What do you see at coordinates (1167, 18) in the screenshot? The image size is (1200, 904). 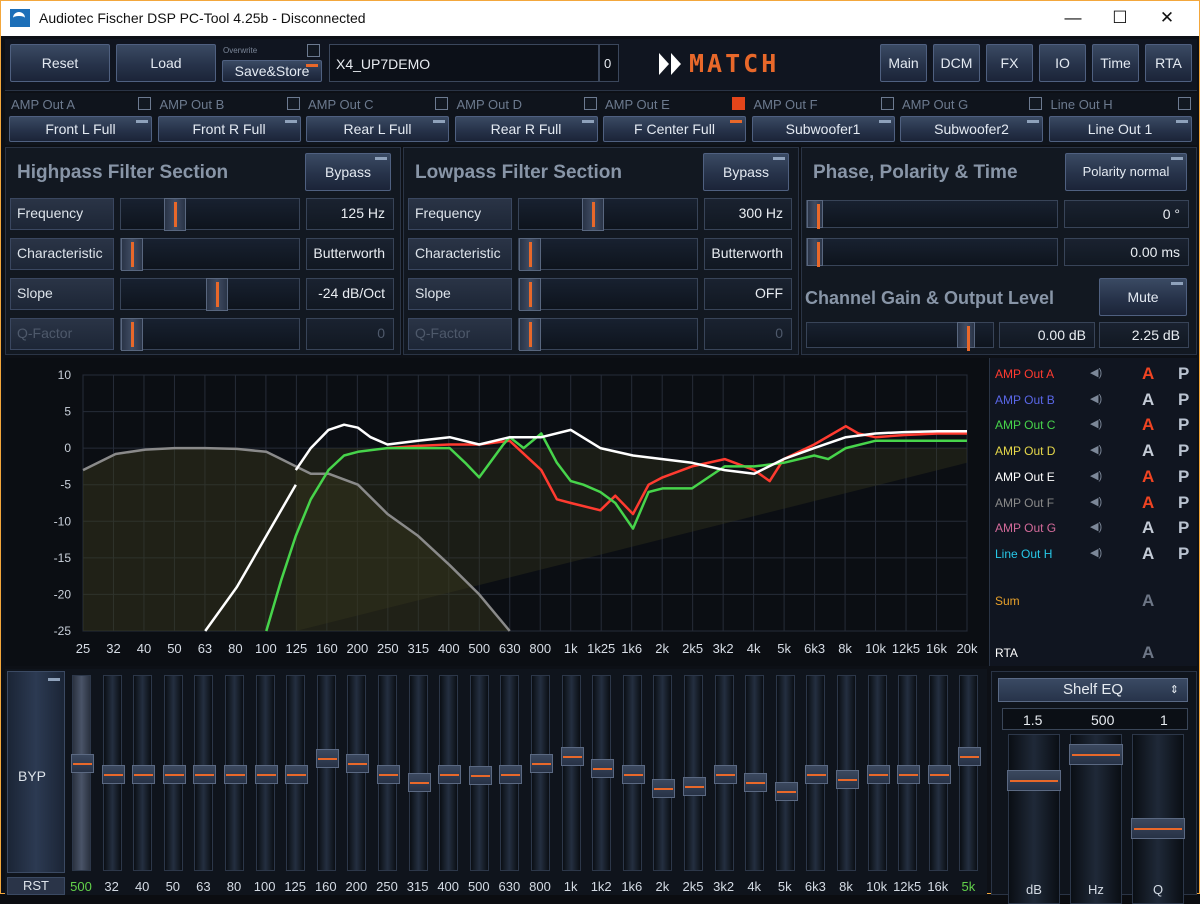 I see `close-button: ✕` at bounding box center [1167, 18].